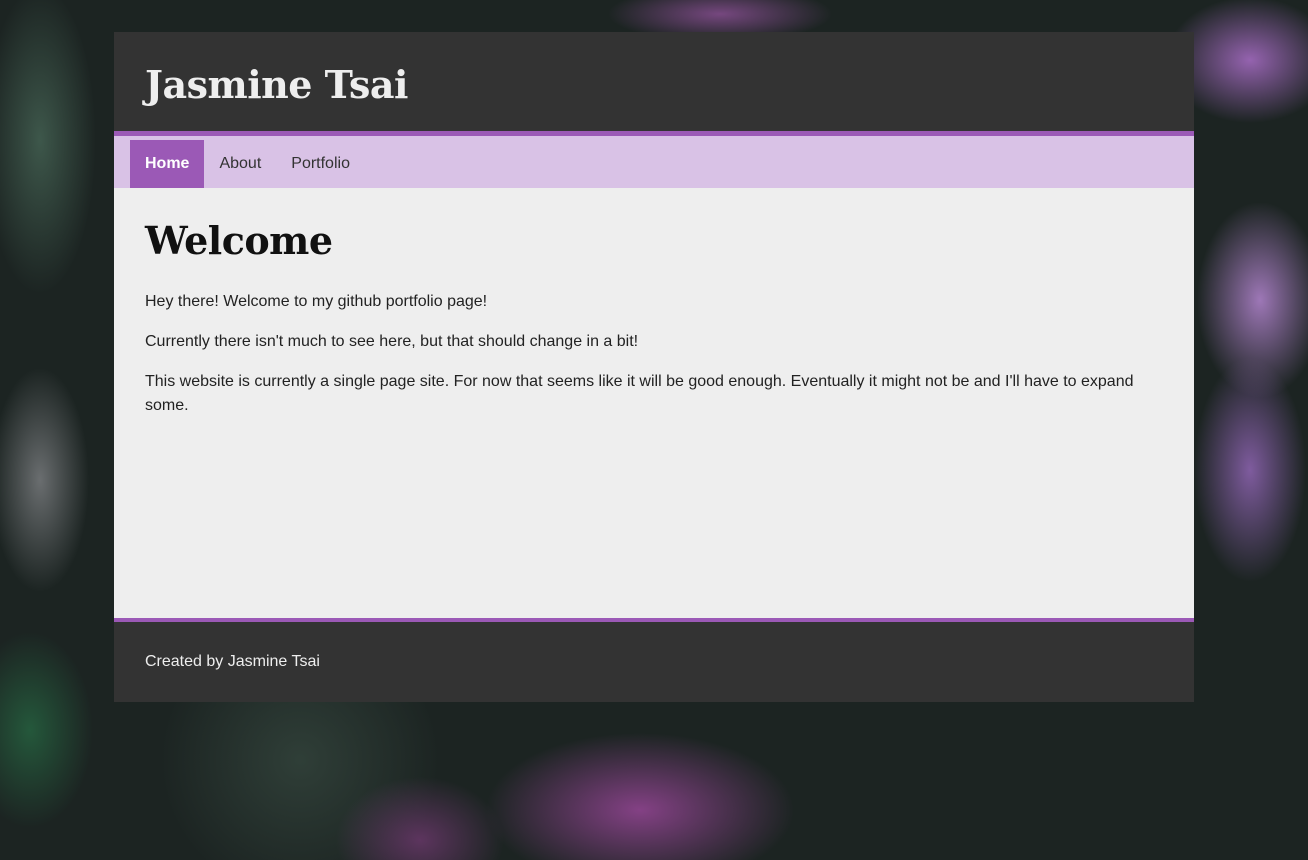  What do you see at coordinates (654, 660) in the screenshot?
I see `site-footer: Created by Jasmine Tsai` at bounding box center [654, 660].